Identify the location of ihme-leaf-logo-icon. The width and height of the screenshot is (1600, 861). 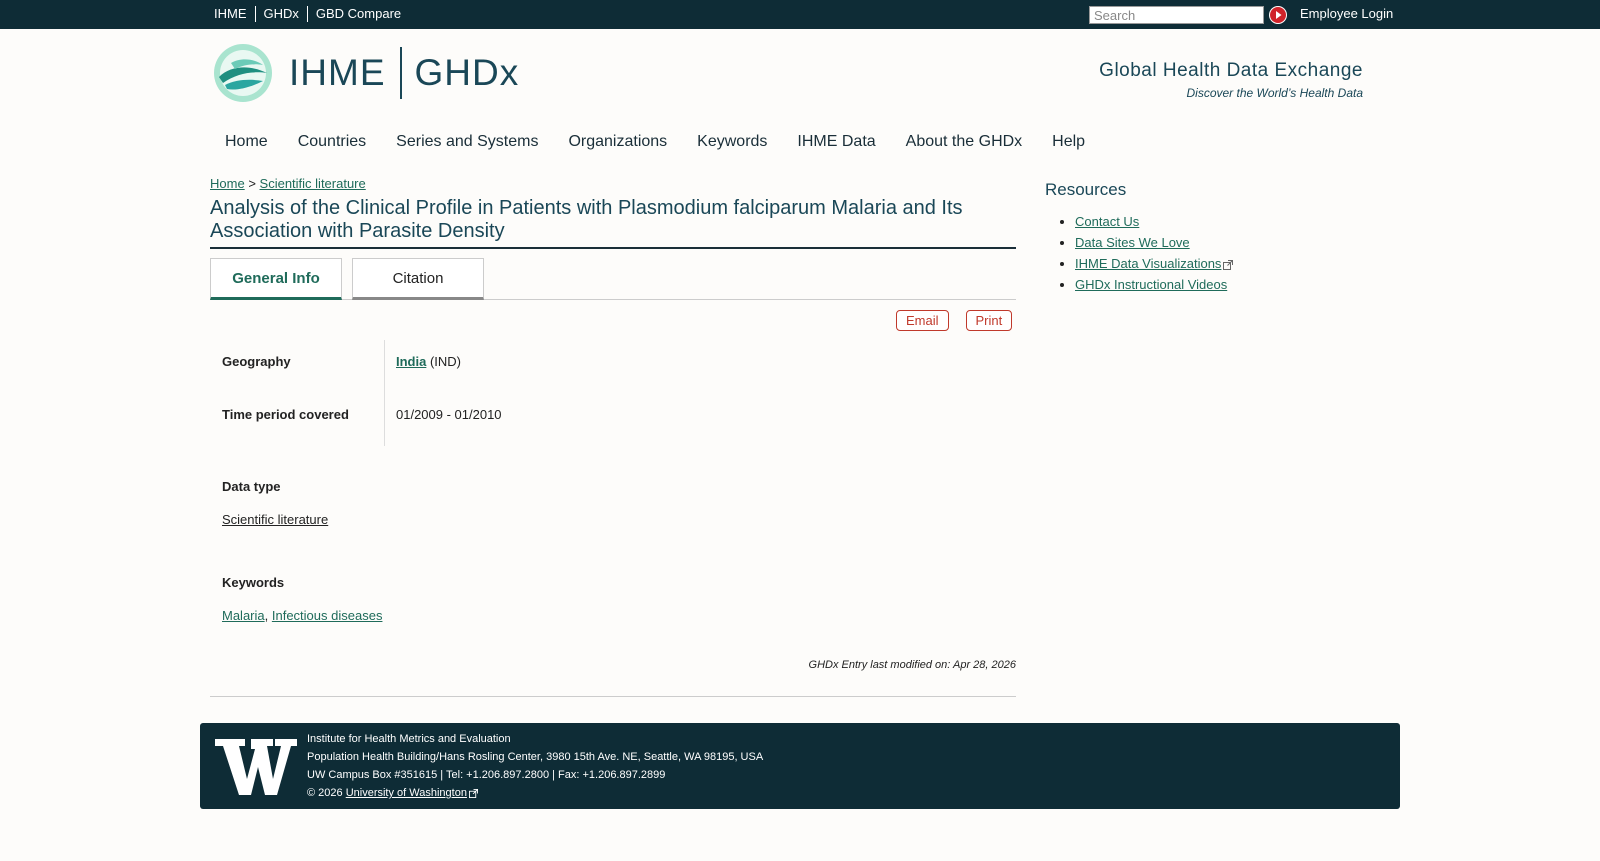
(243, 73).